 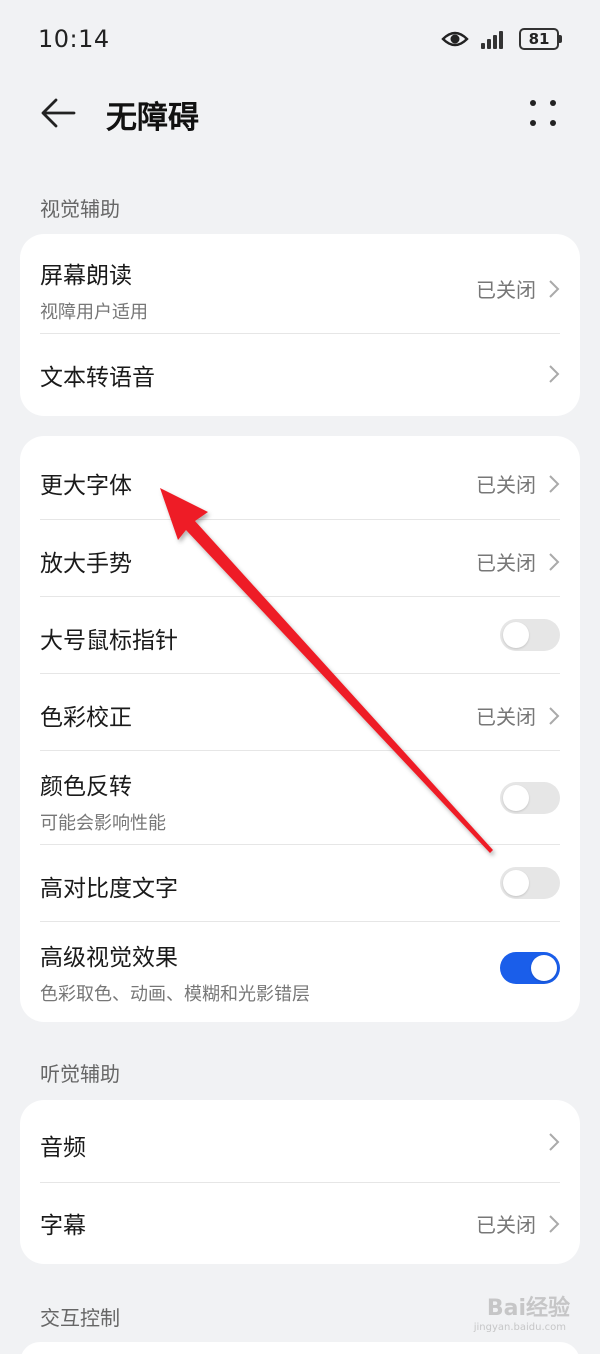 I want to click on row-title: 放大手势, so click(x=86, y=564).